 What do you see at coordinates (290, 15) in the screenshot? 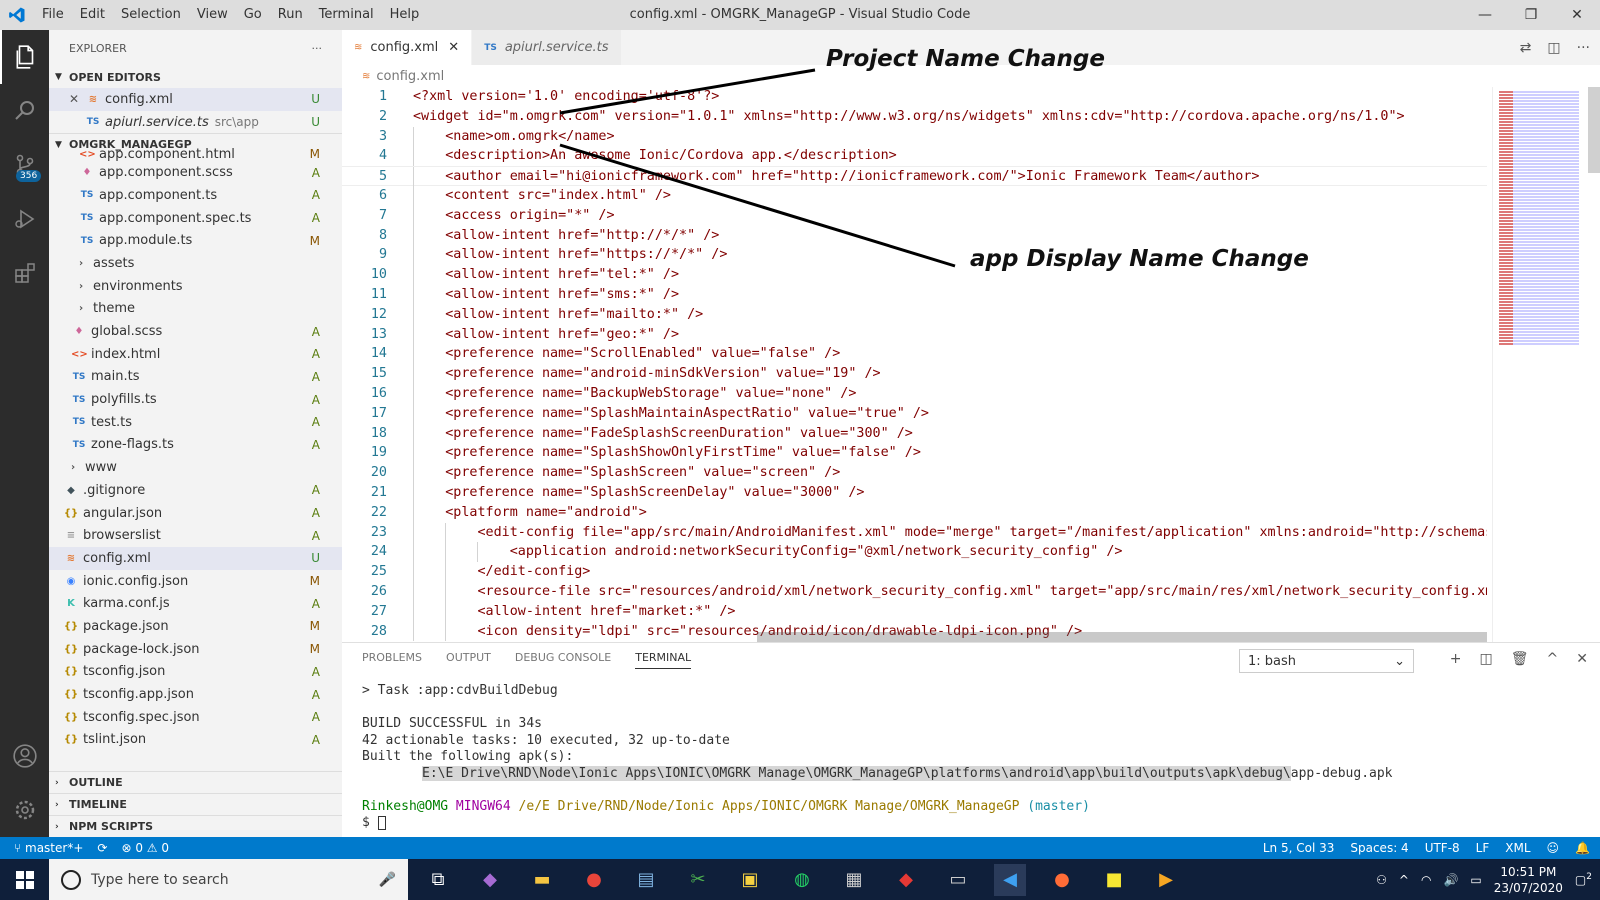
I see `menu-run: Run` at bounding box center [290, 15].